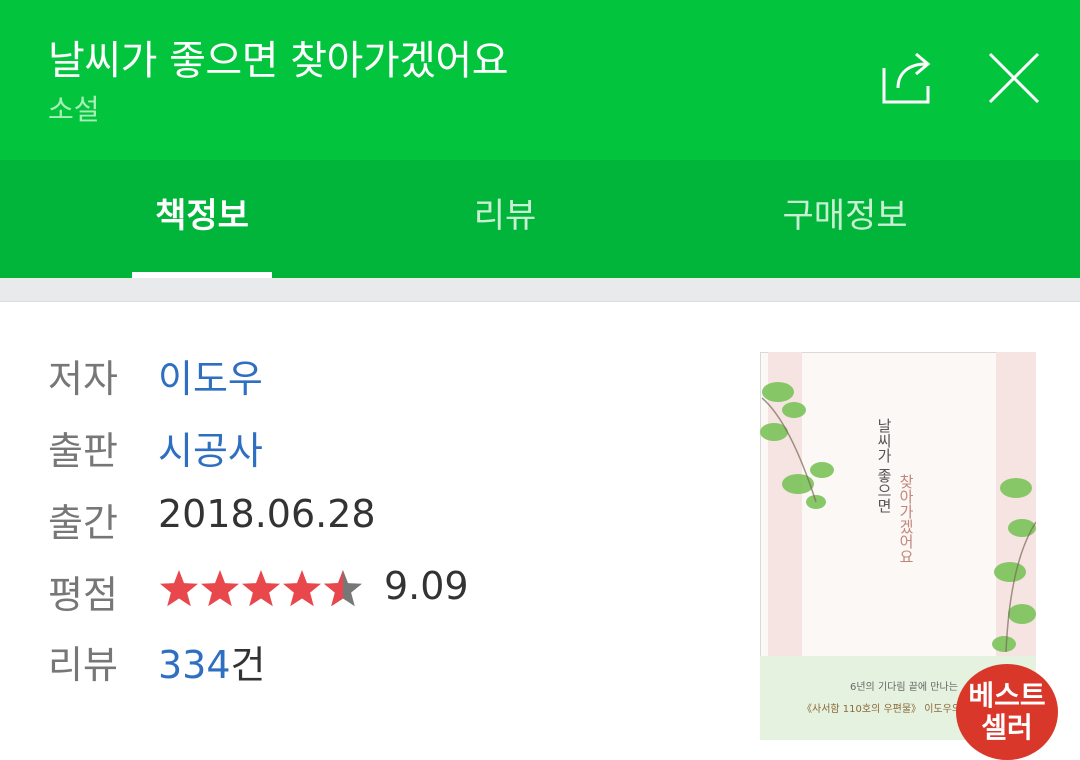  I want to click on tab-book-info: 책정보, so click(202, 219).